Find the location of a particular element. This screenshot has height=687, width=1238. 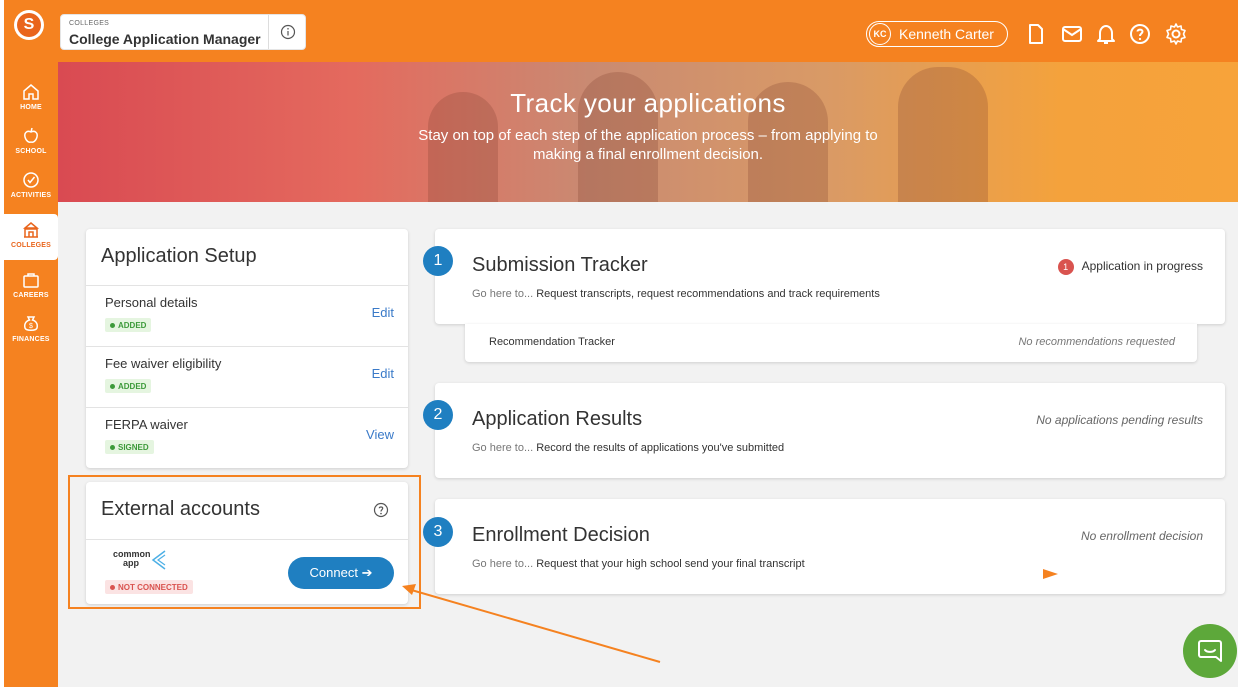

chat-launcher-button is located at coordinates (1210, 651).